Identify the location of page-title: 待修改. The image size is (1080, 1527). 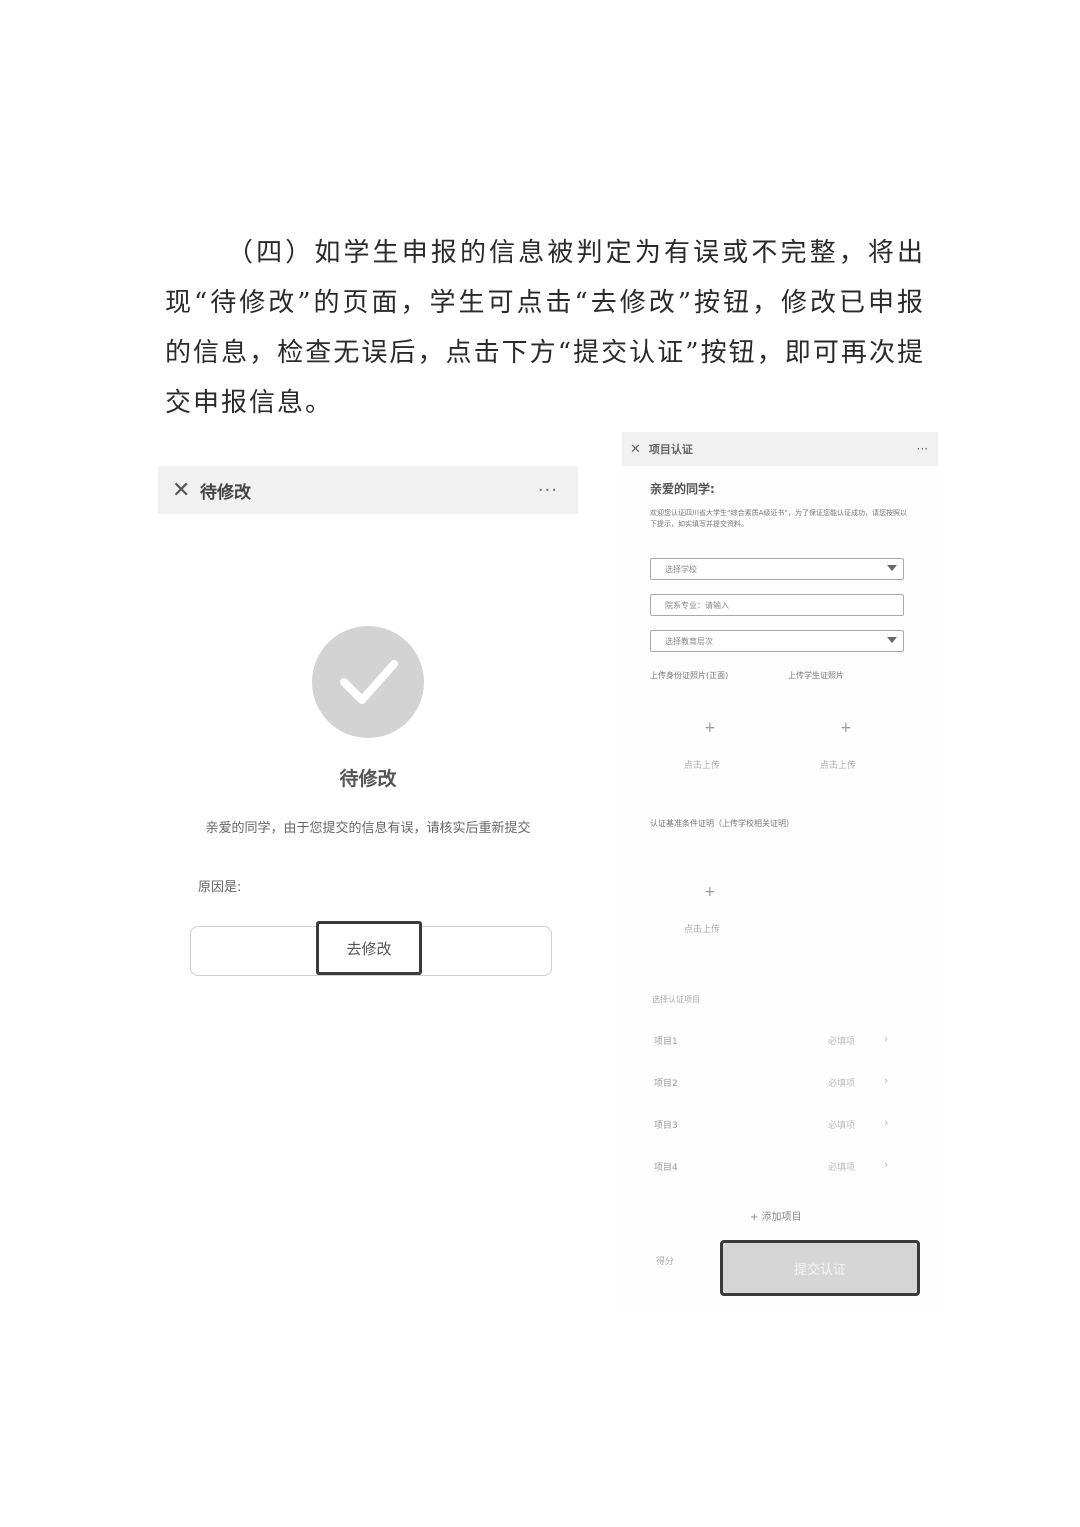
(225, 492).